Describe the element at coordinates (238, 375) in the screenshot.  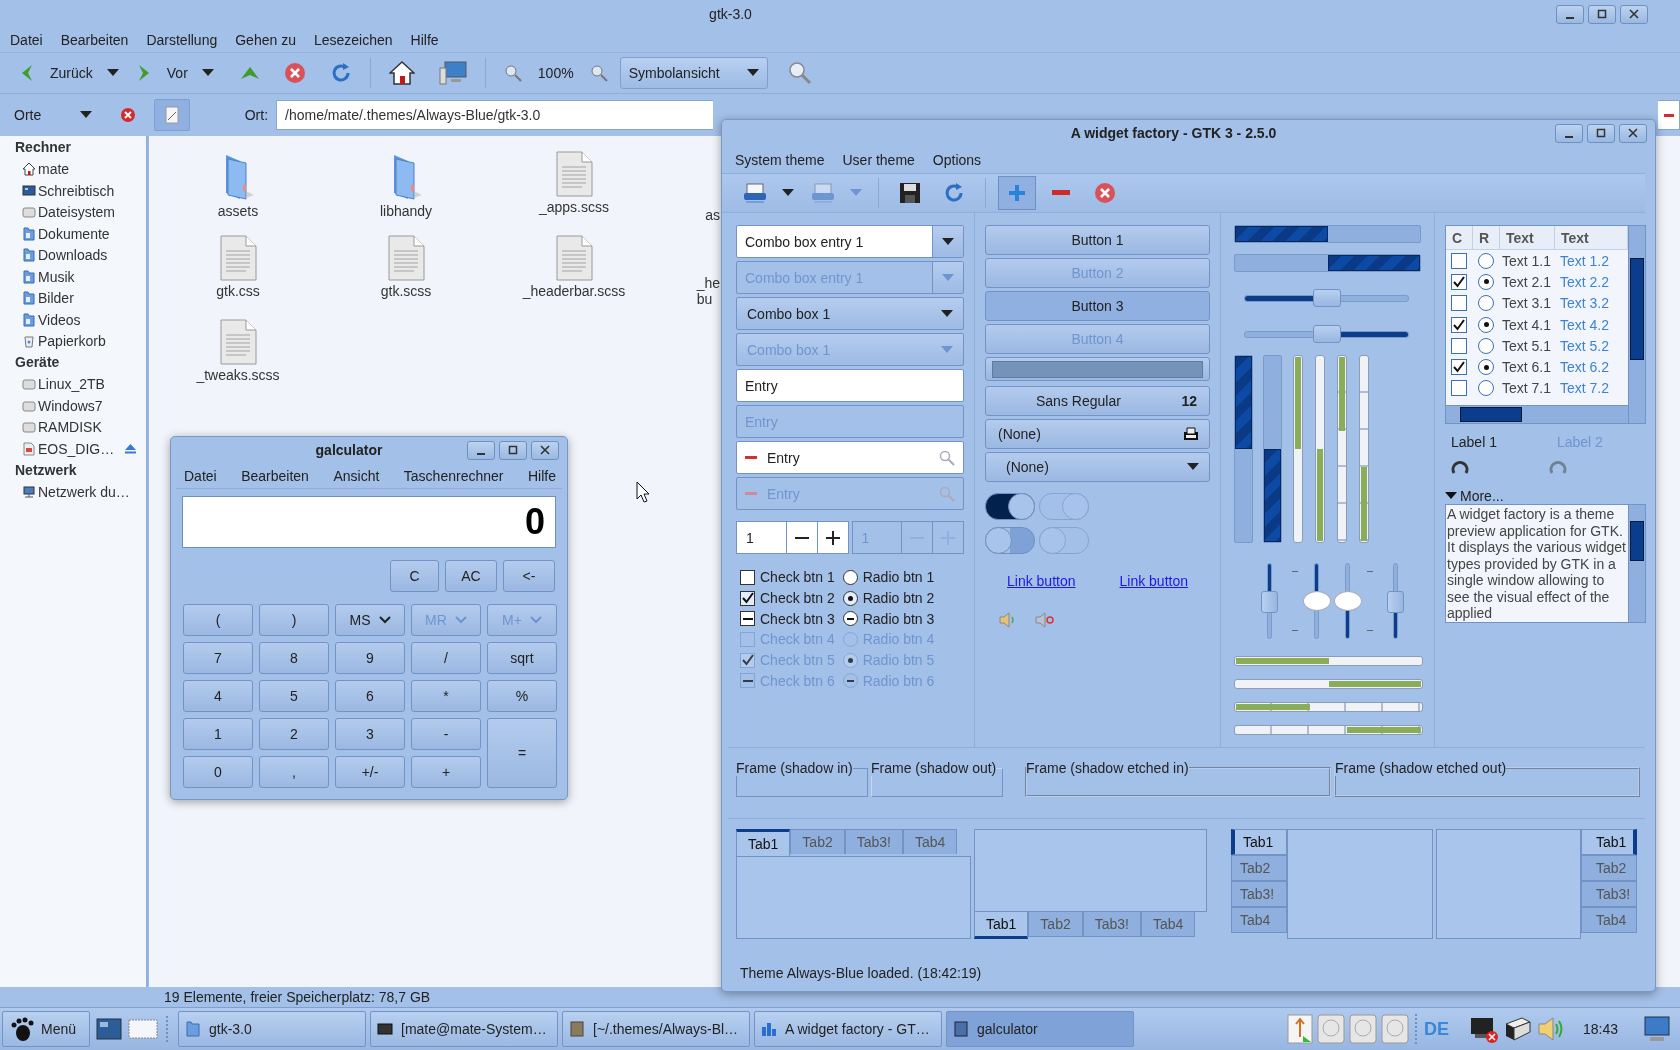
I see `file-name: _tweaks.scss` at that location.